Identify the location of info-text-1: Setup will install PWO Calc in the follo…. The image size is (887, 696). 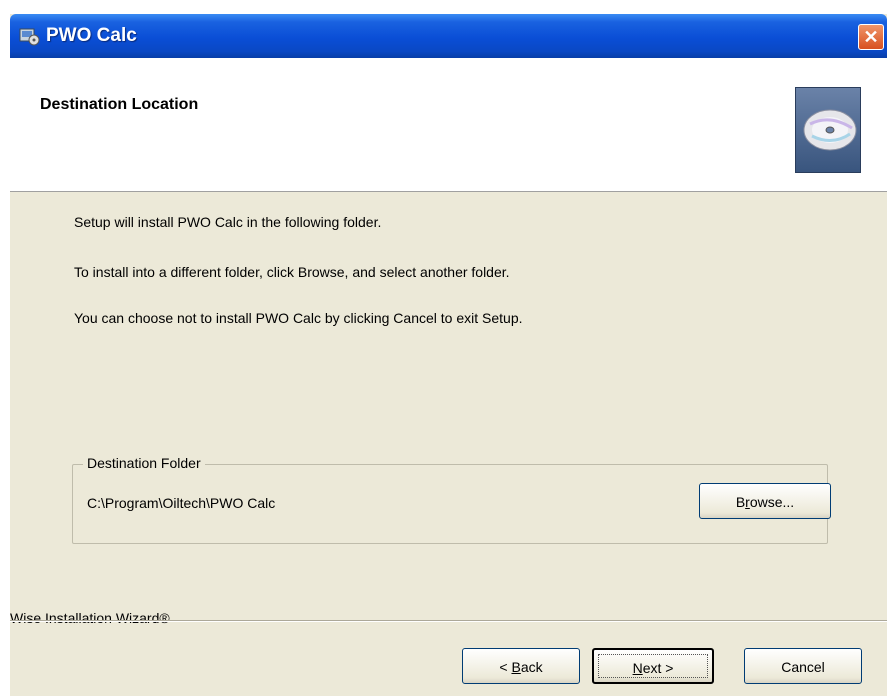
(228, 222).